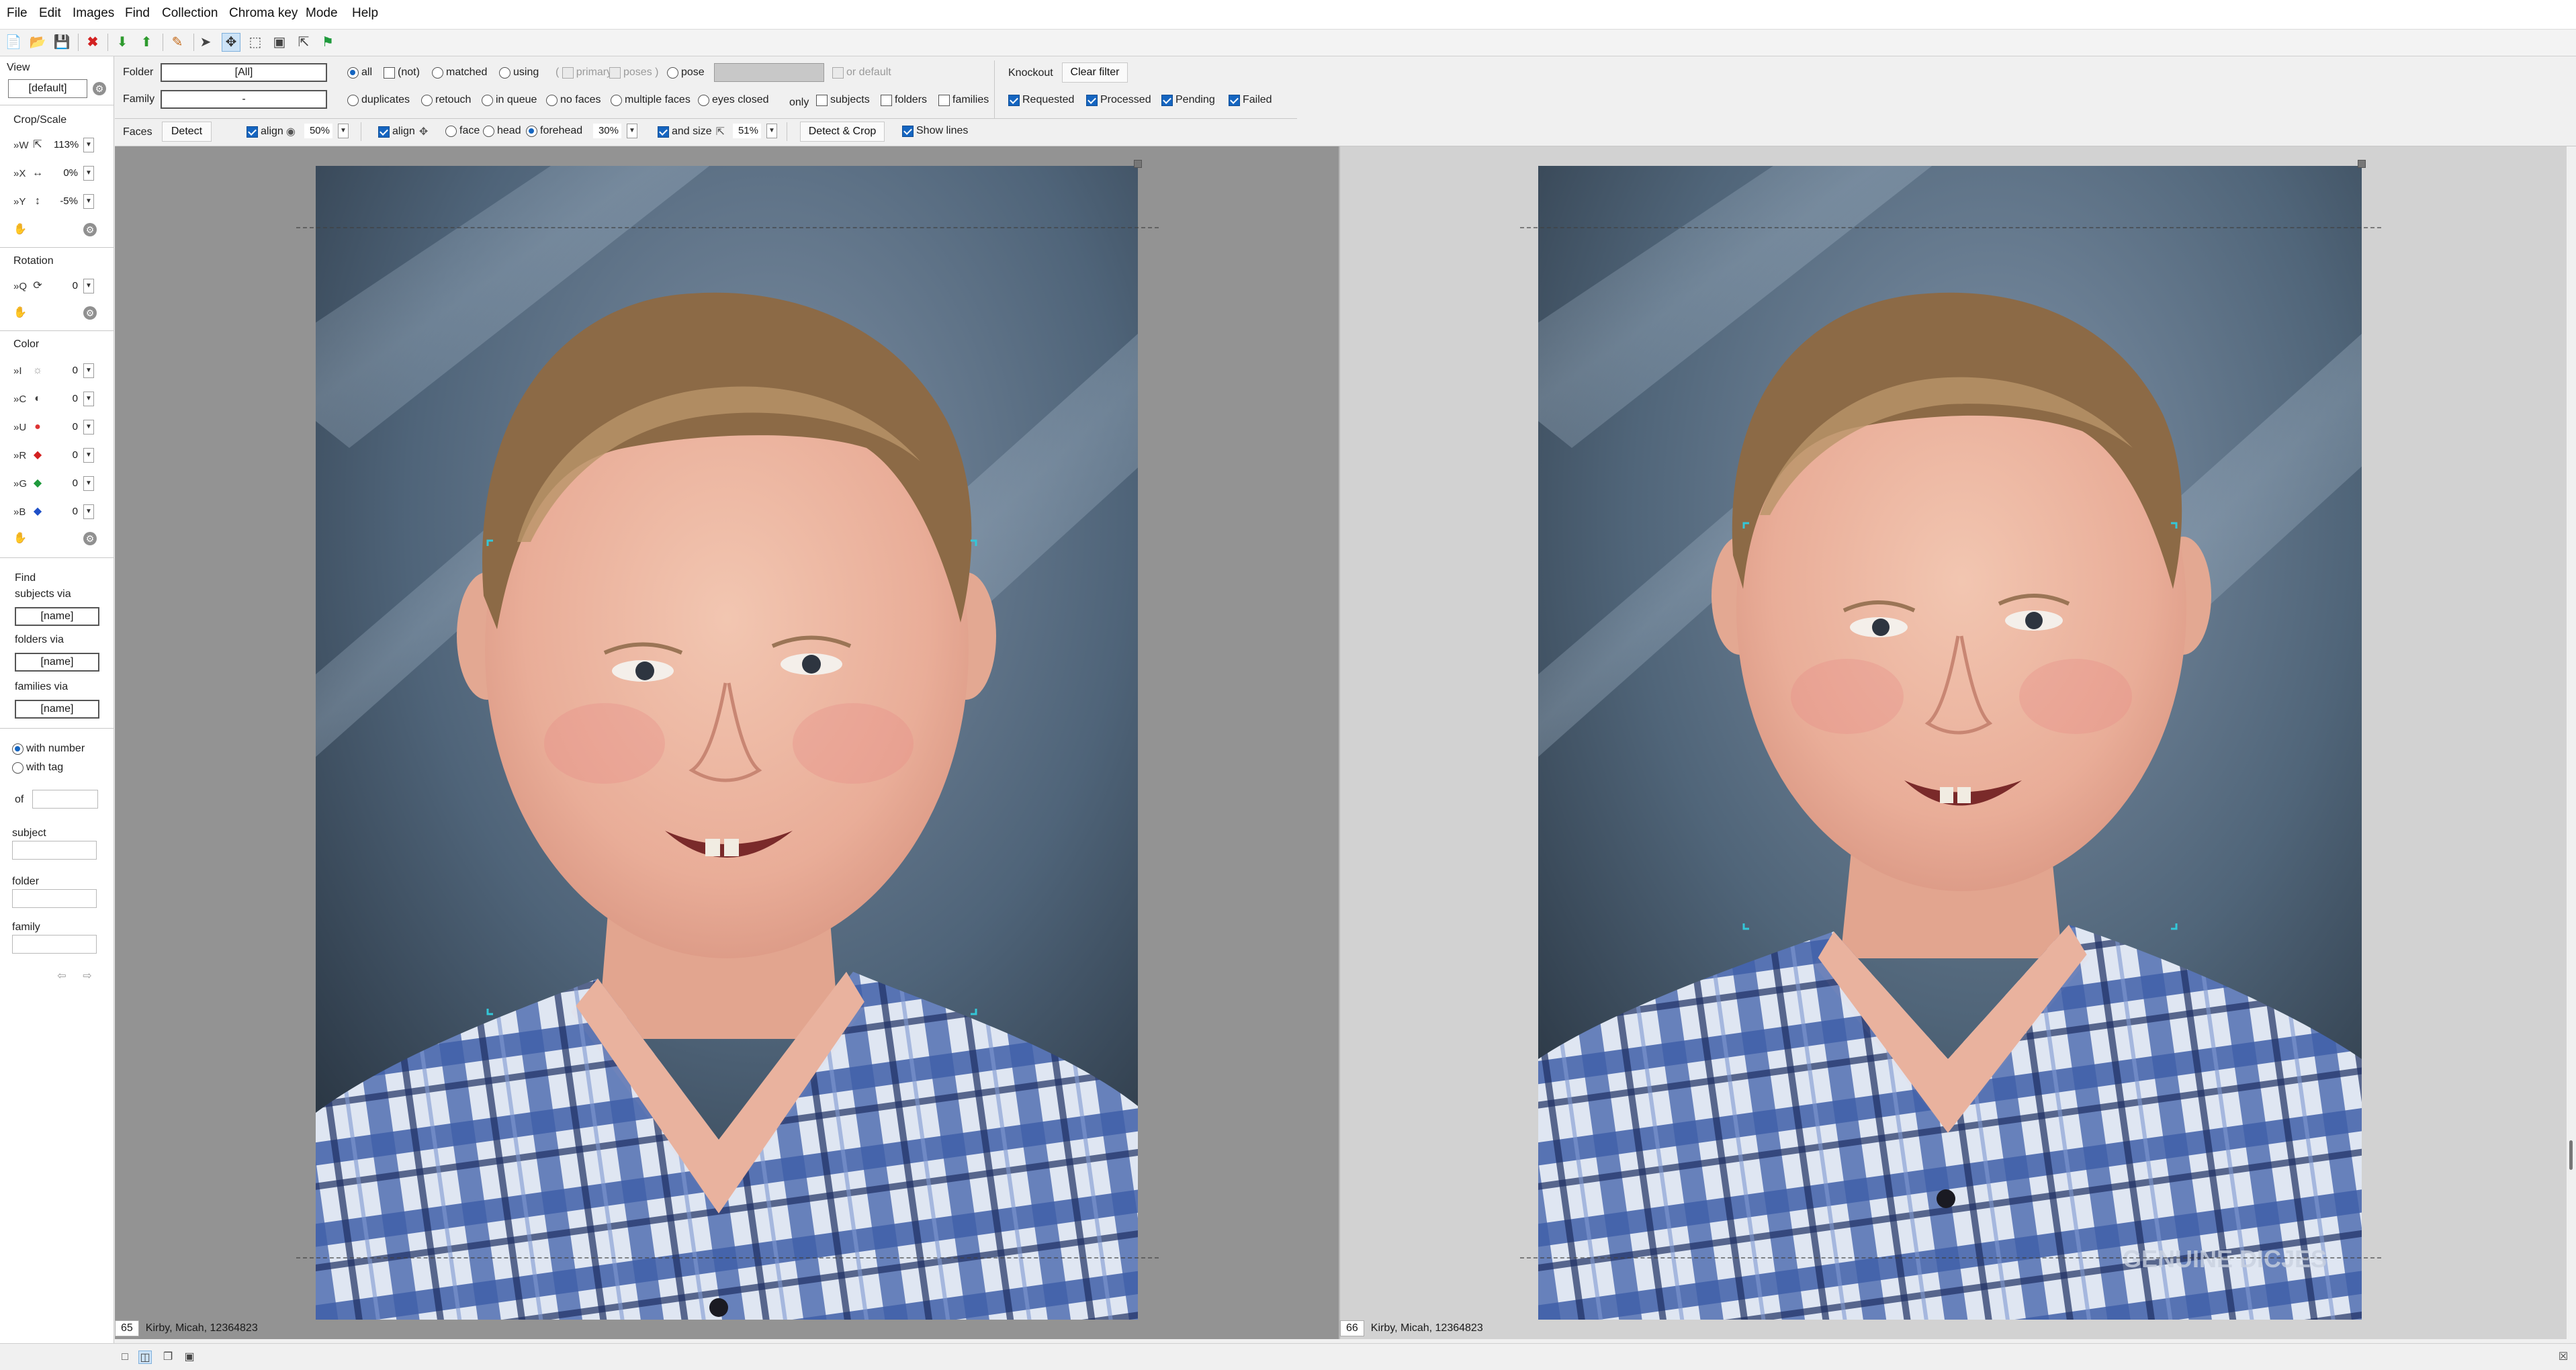 Image resolution: width=2576 pixels, height=1370 pixels. Describe the element at coordinates (88, 427) in the screenshot. I see `color-u-stepper: ▼` at that location.